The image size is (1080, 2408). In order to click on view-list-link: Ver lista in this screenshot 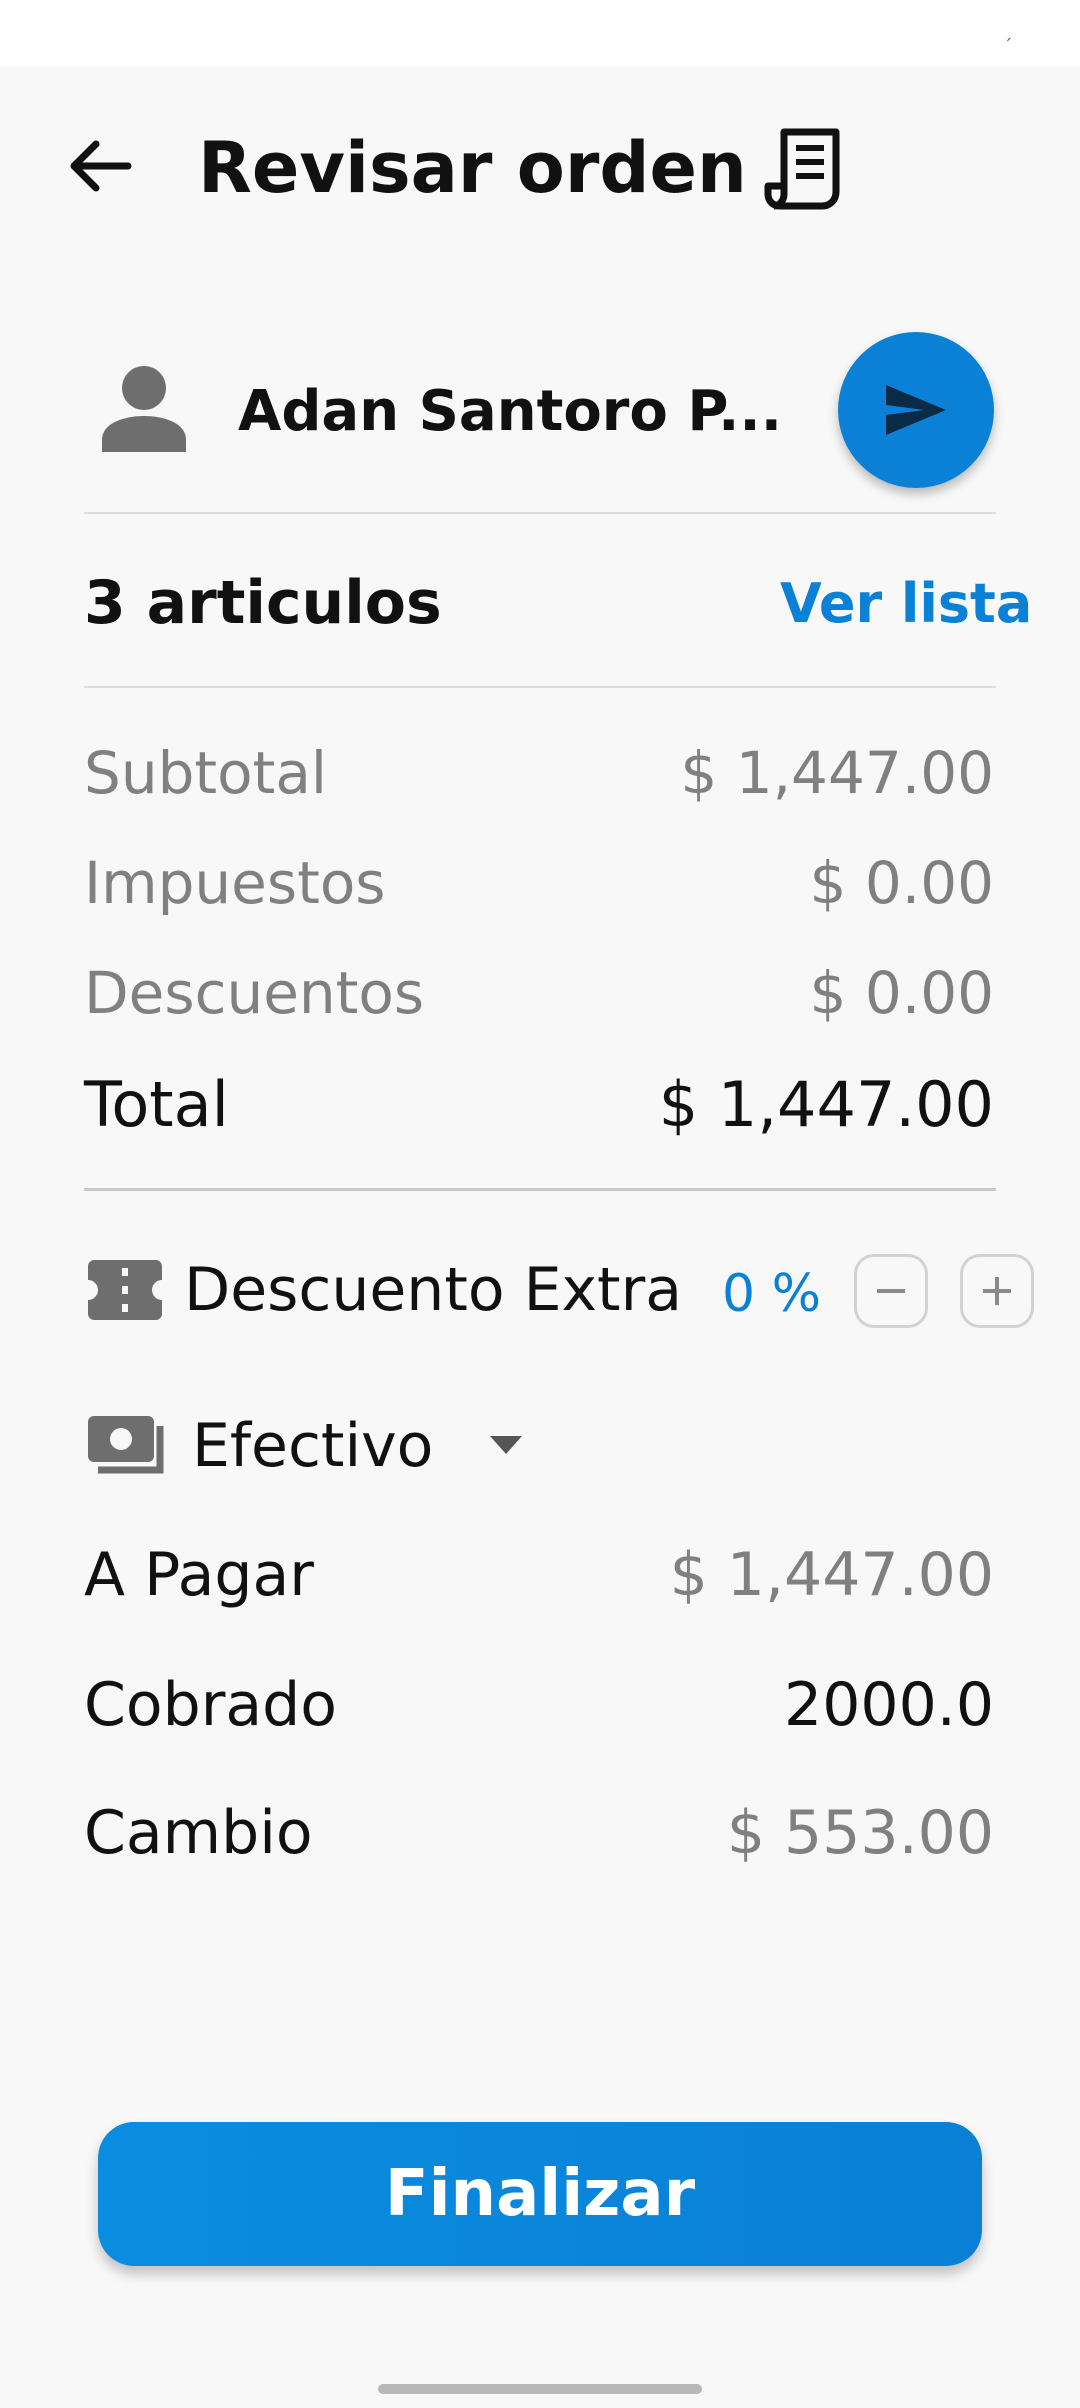, I will do `click(906, 604)`.